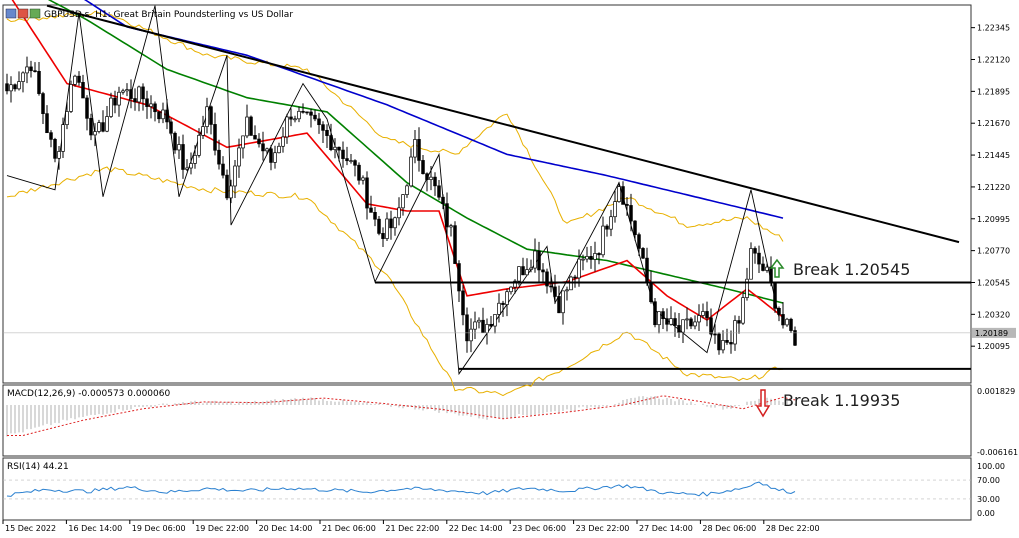 This screenshot has width=1019, height=538. What do you see at coordinates (666, 528) in the screenshot?
I see `time-tick-label: 27 Dec 14:00` at bounding box center [666, 528].